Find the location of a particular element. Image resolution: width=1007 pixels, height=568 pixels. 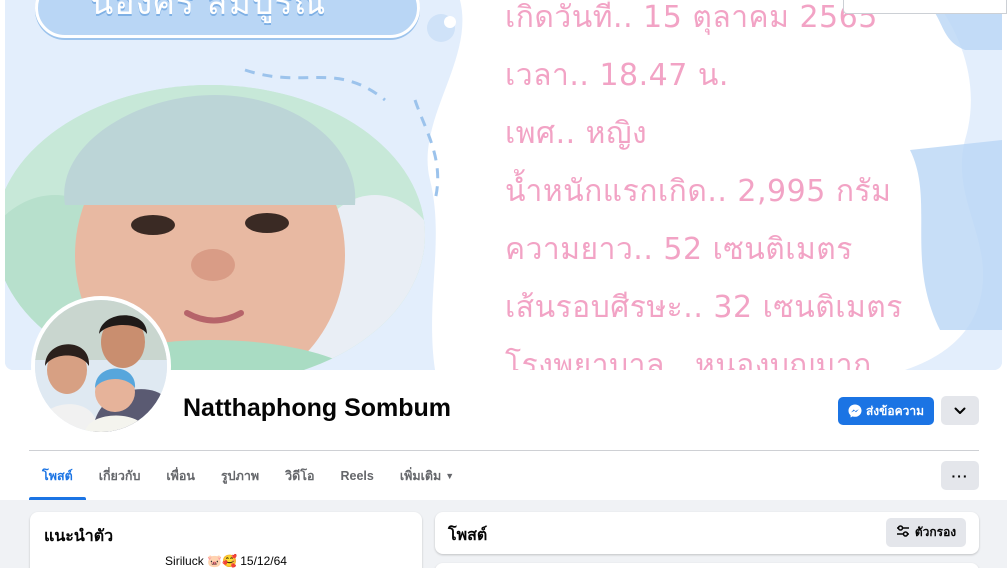

cover-info-line: เส้นรอบศีรษะ.. 32 เซนติเมตร is located at coordinates (704, 307).